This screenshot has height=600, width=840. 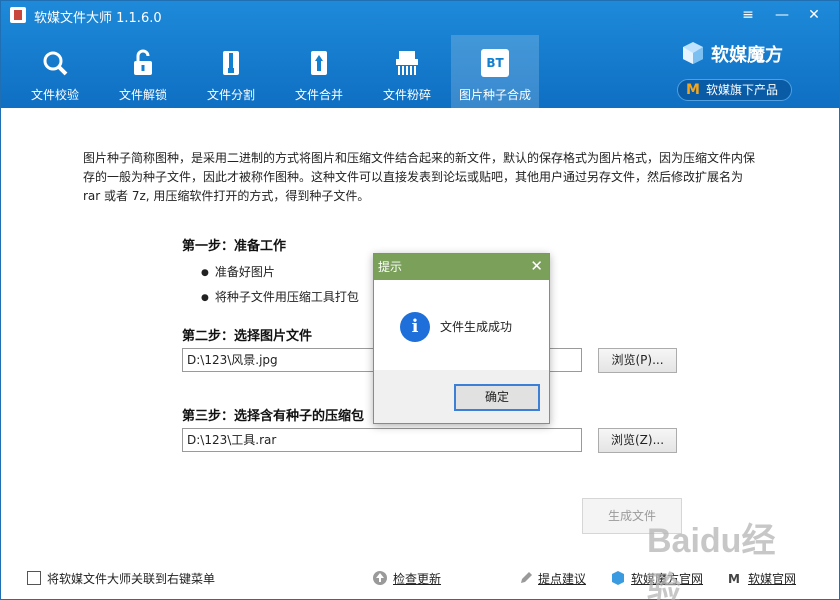 I want to click on tab-label: 文件粉碎, so click(x=406, y=95).